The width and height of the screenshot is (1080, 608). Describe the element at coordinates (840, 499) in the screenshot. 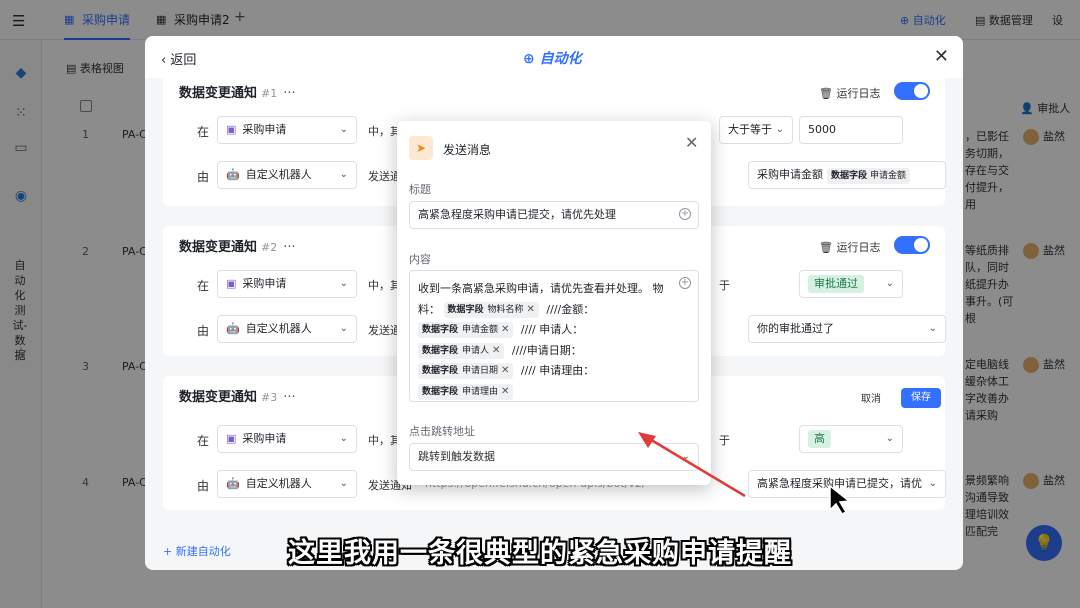

I see `mouse-cursor-icon` at that location.